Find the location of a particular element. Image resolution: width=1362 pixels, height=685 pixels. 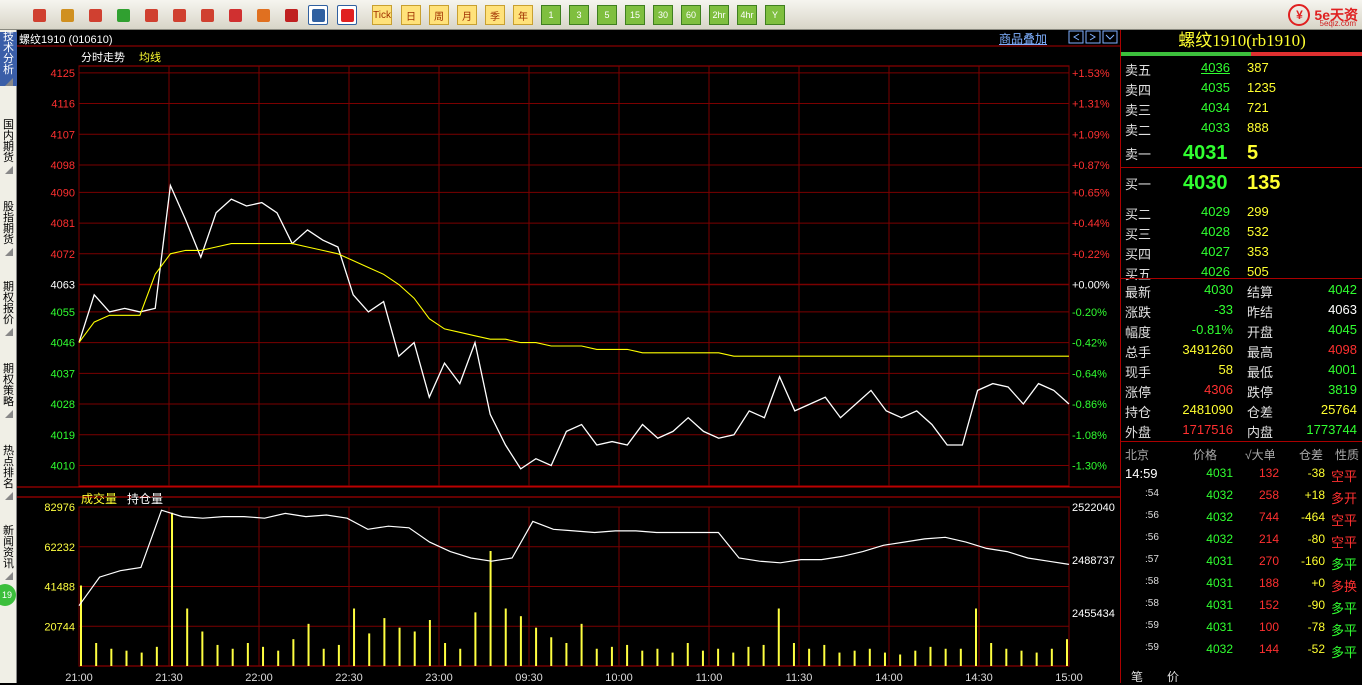

period-button-10: 30 is located at coordinates (663, 15).